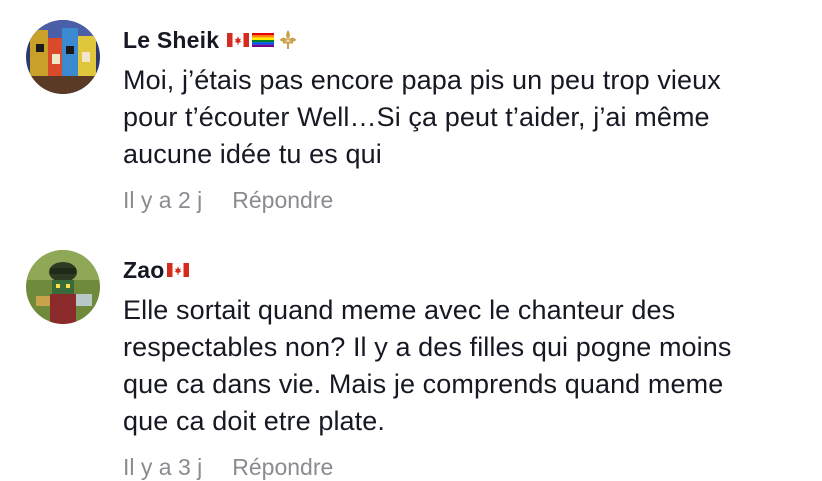 The width and height of the screenshot is (822, 481). What do you see at coordinates (171, 40) in the screenshot?
I see `username: Le Sheik` at bounding box center [171, 40].